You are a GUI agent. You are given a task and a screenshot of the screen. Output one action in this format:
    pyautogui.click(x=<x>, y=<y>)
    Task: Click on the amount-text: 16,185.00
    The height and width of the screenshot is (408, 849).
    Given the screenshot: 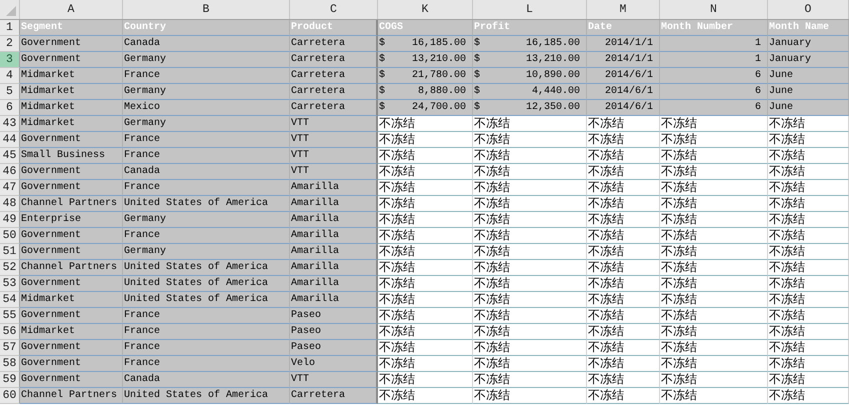 What is the action you would take?
    pyautogui.click(x=553, y=44)
    